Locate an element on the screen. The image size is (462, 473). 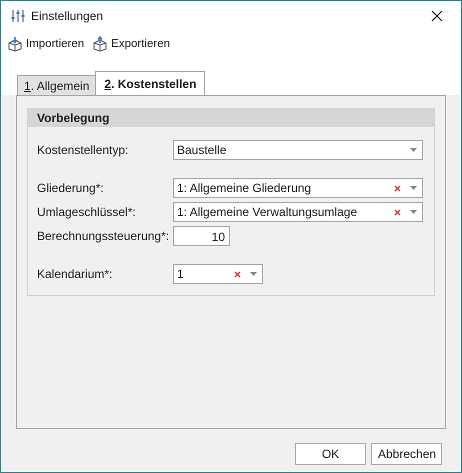
group-header: Vorbelegung is located at coordinates (231, 118).